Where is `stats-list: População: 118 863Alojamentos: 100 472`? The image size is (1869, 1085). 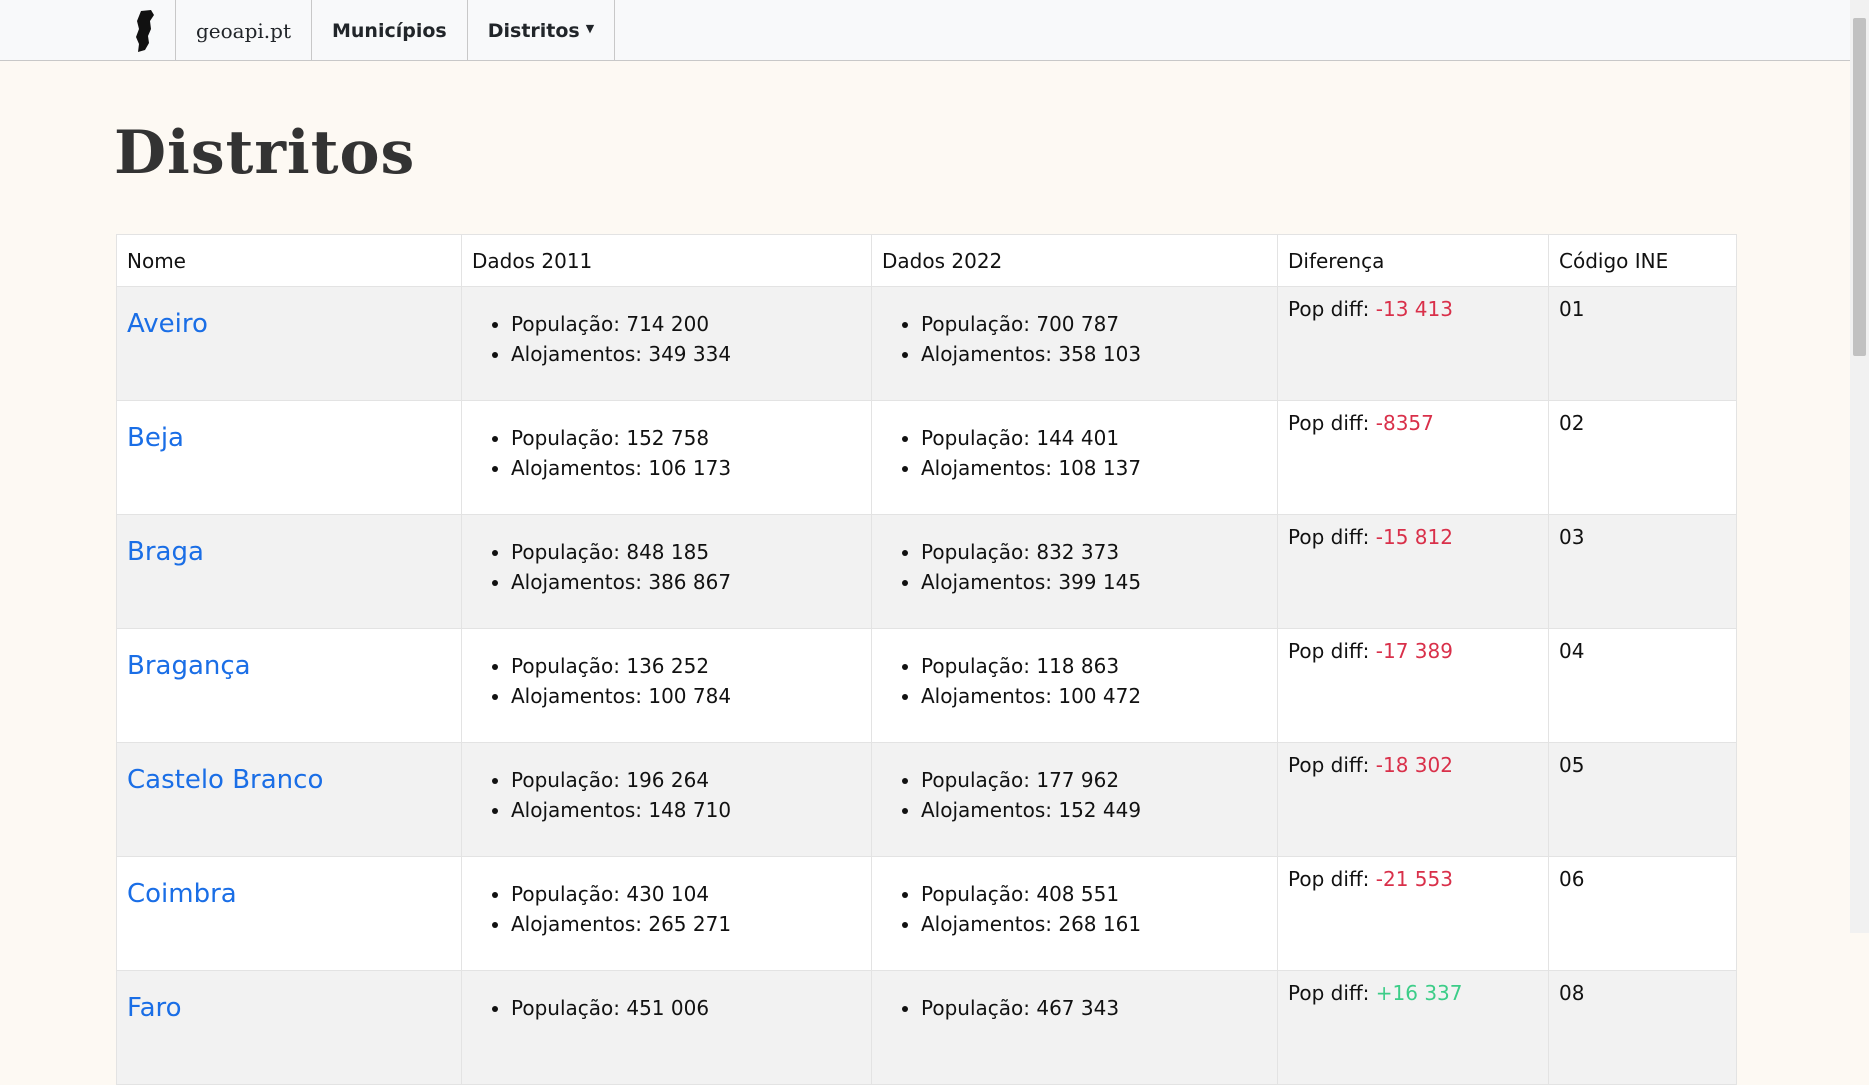 stats-list: População: 118 863Alojamentos: 100 472 is located at coordinates (1074, 681).